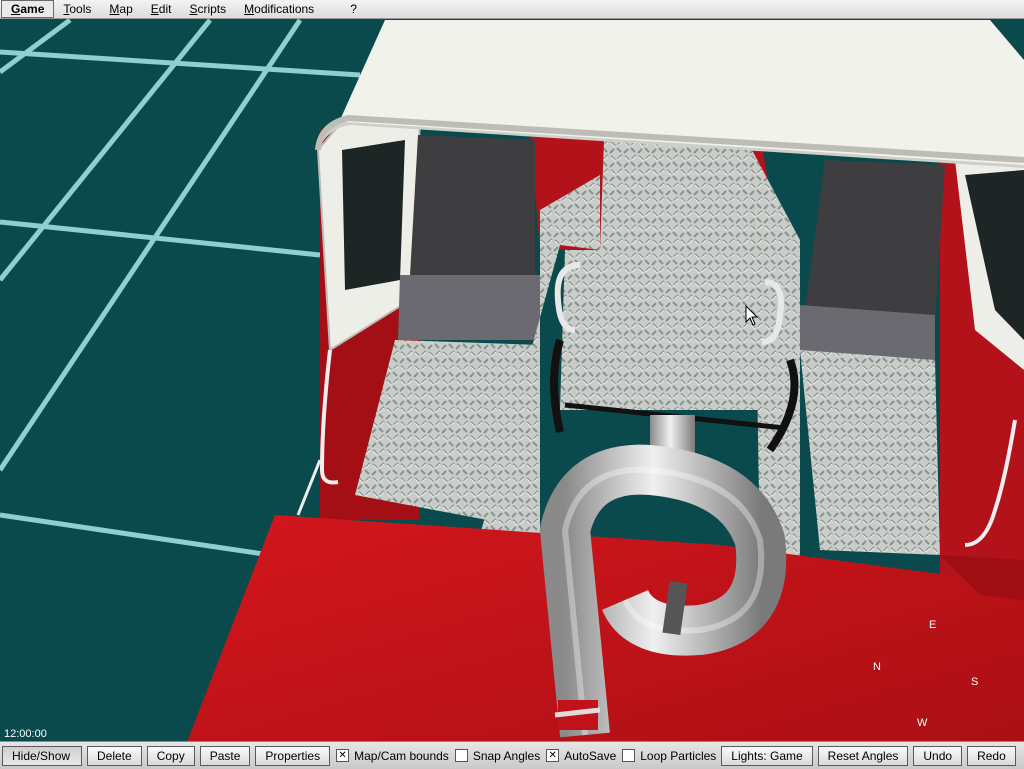 This screenshot has height=769, width=1024. Describe the element at coordinates (120, 9) in the screenshot. I see `menu-map: Map` at that location.